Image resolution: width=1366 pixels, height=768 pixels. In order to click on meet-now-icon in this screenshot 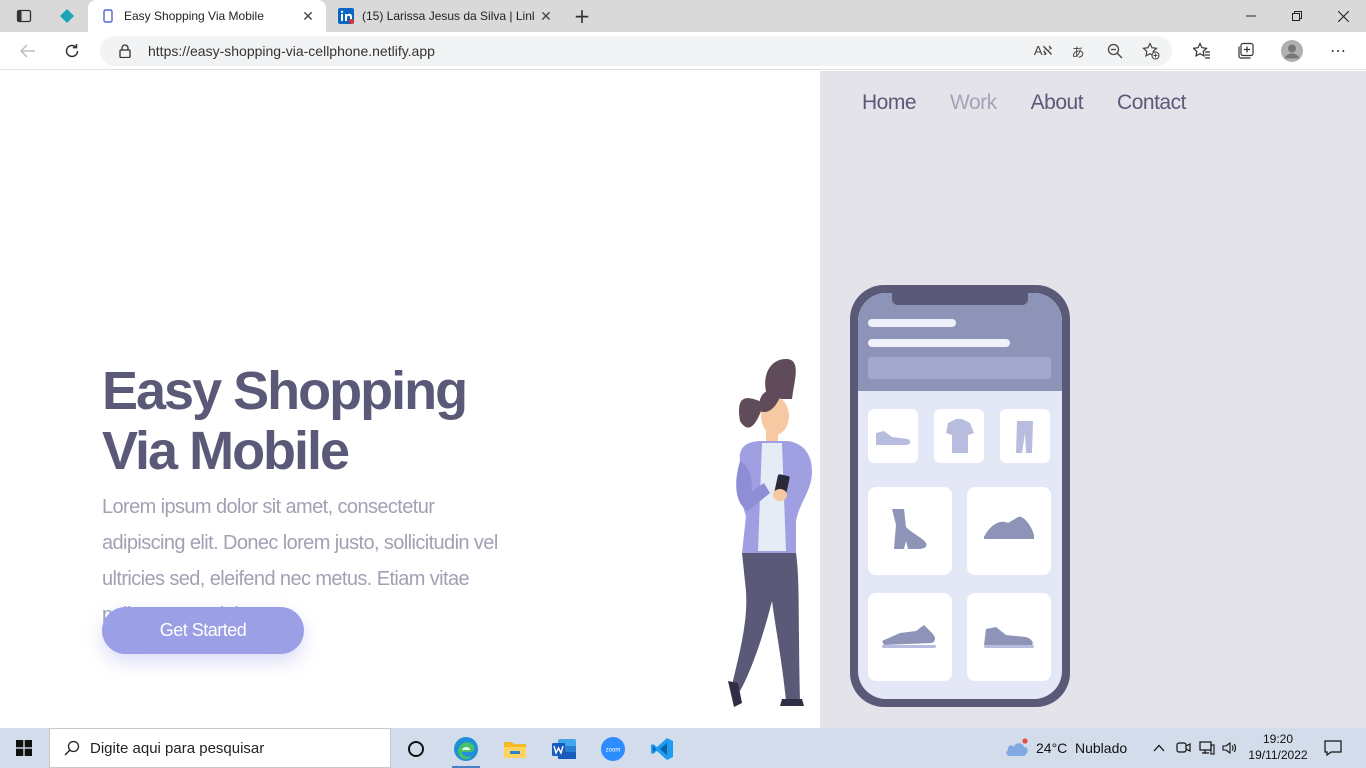, I will do `click(1183, 748)`.